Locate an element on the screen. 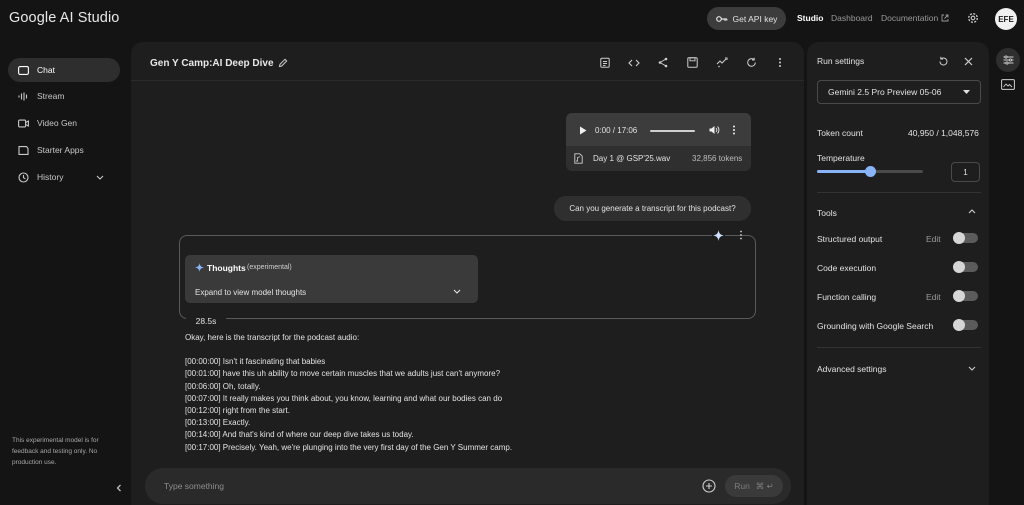 The image size is (1024, 505). chevron-up-icon is located at coordinates (972, 211).